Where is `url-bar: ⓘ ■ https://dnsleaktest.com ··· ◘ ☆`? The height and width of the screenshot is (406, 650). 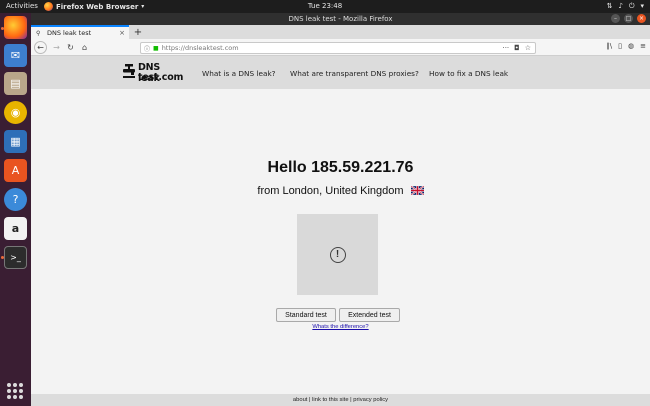
url-bar: ⓘ ■ https://dnsleaktest.com ··· ◘ ☆ is located at coordinates (338, 48).